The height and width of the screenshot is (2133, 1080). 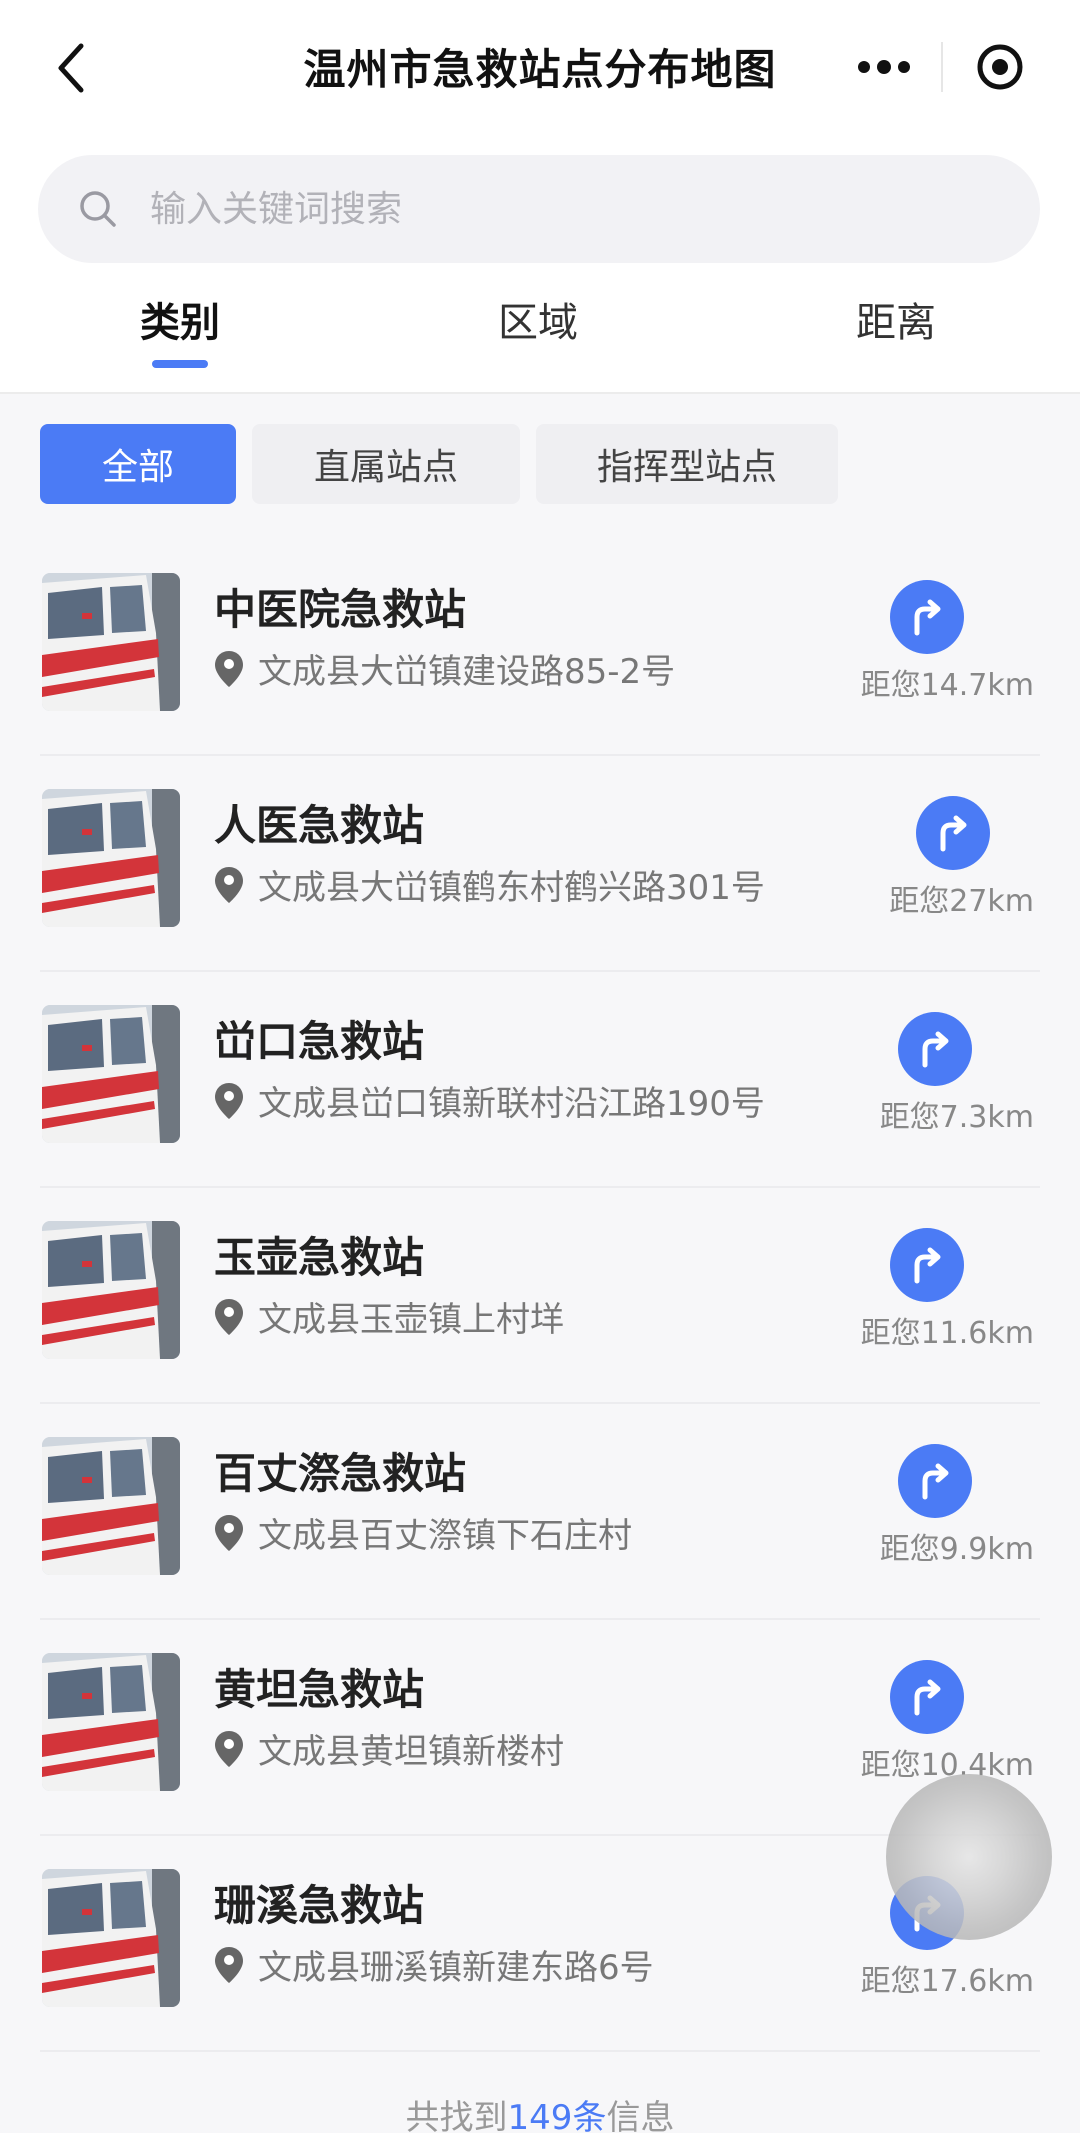 I want to click on list-item: 人医急救站 文成县大峃镇鹤东村鹤兴路301号 距您27km, so click(x=540, y=864).